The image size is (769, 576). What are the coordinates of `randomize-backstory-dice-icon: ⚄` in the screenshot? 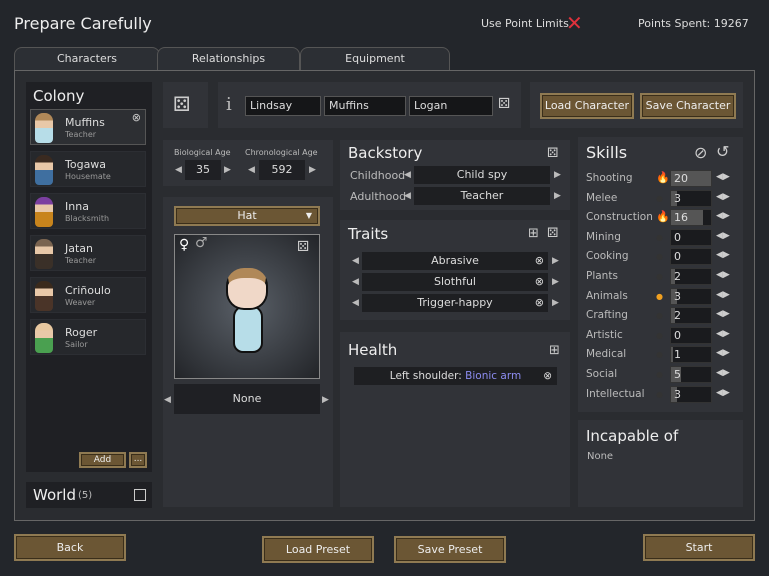 It's located at (552, 153).